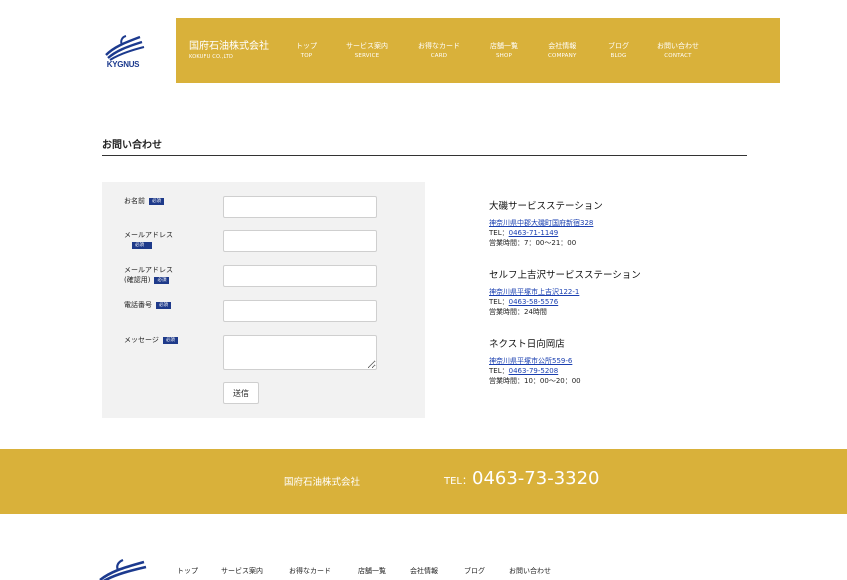  Describe the element at coordinates (148, 275) in the screenshot. I see `email-confirm-label: メールアドレス (確認用) 必須` at that location.